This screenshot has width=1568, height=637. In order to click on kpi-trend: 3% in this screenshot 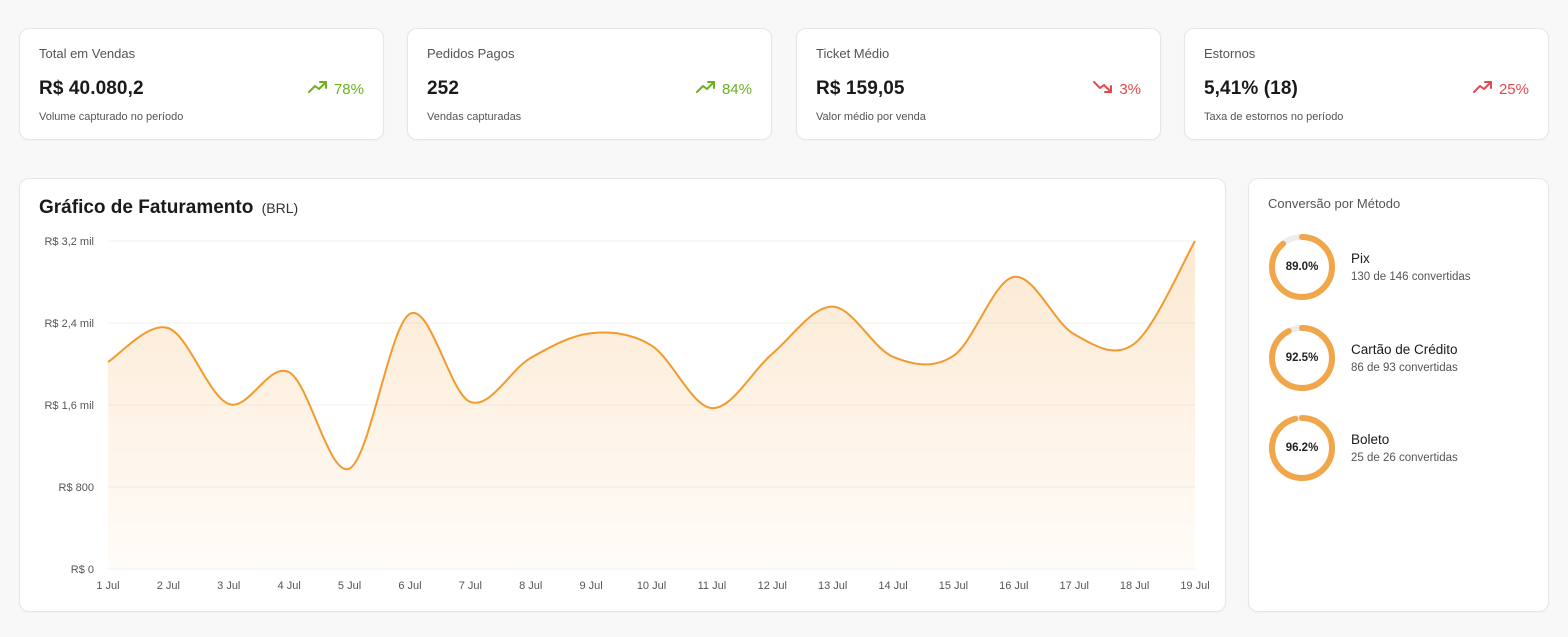, I will do `click(1117, 89)`.